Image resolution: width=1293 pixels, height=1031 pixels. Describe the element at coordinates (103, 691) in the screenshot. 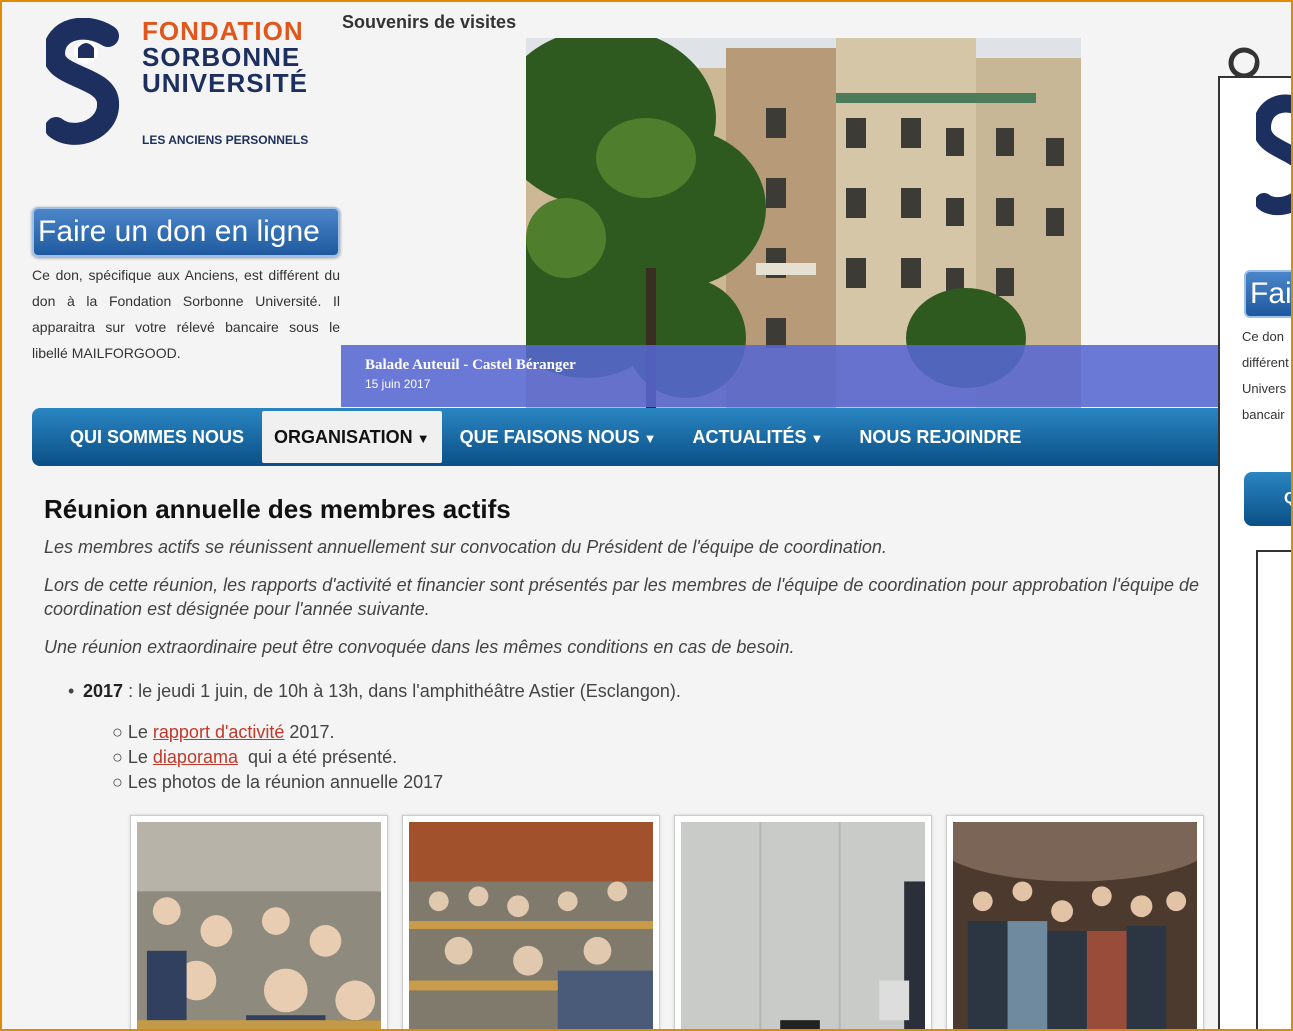

I see `year-label: 2017` at that location.